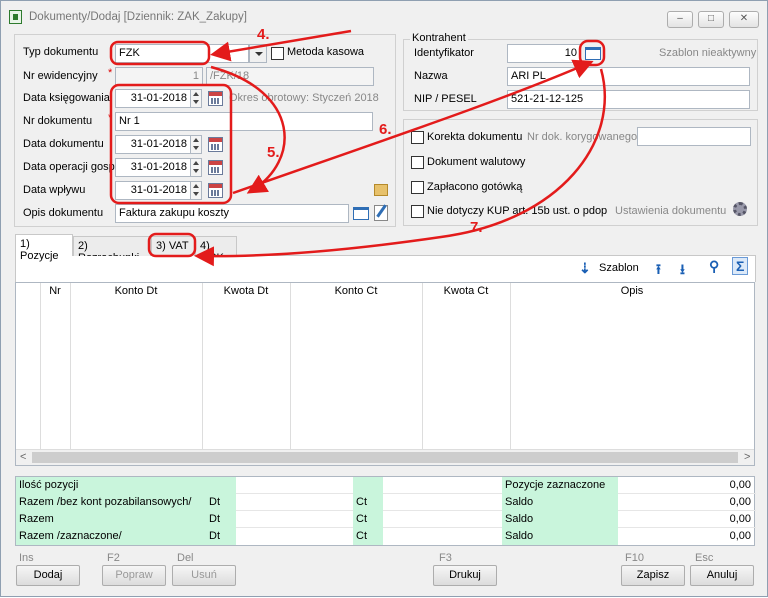 This screenshot has width=768, height=598. What do you see at coordinates (682, 271) in the screenshot?
I see `move-down-icon: ⭳` at bounding box center [682, 271].